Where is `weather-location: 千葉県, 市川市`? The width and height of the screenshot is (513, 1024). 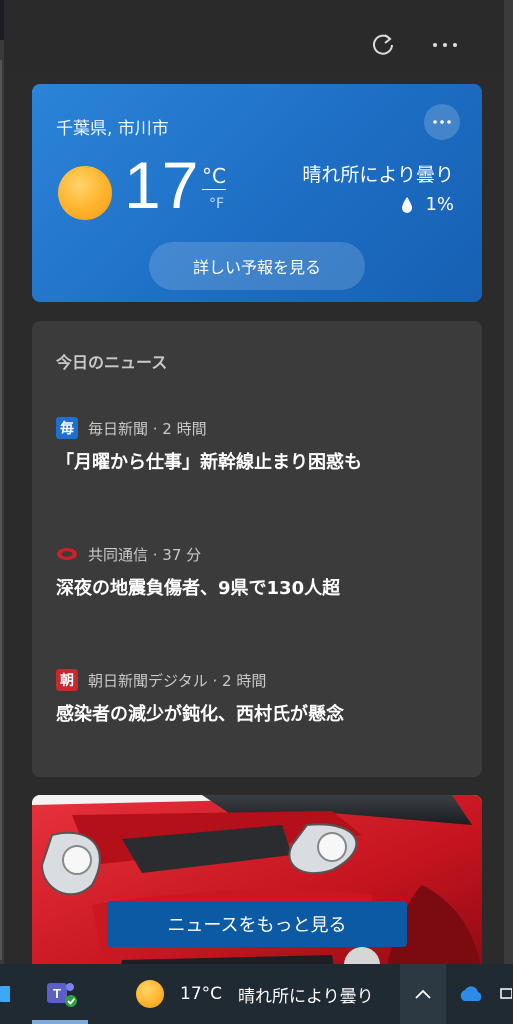 weather-location: 千葉県, 市川市 is located at coordinates (112, 129).